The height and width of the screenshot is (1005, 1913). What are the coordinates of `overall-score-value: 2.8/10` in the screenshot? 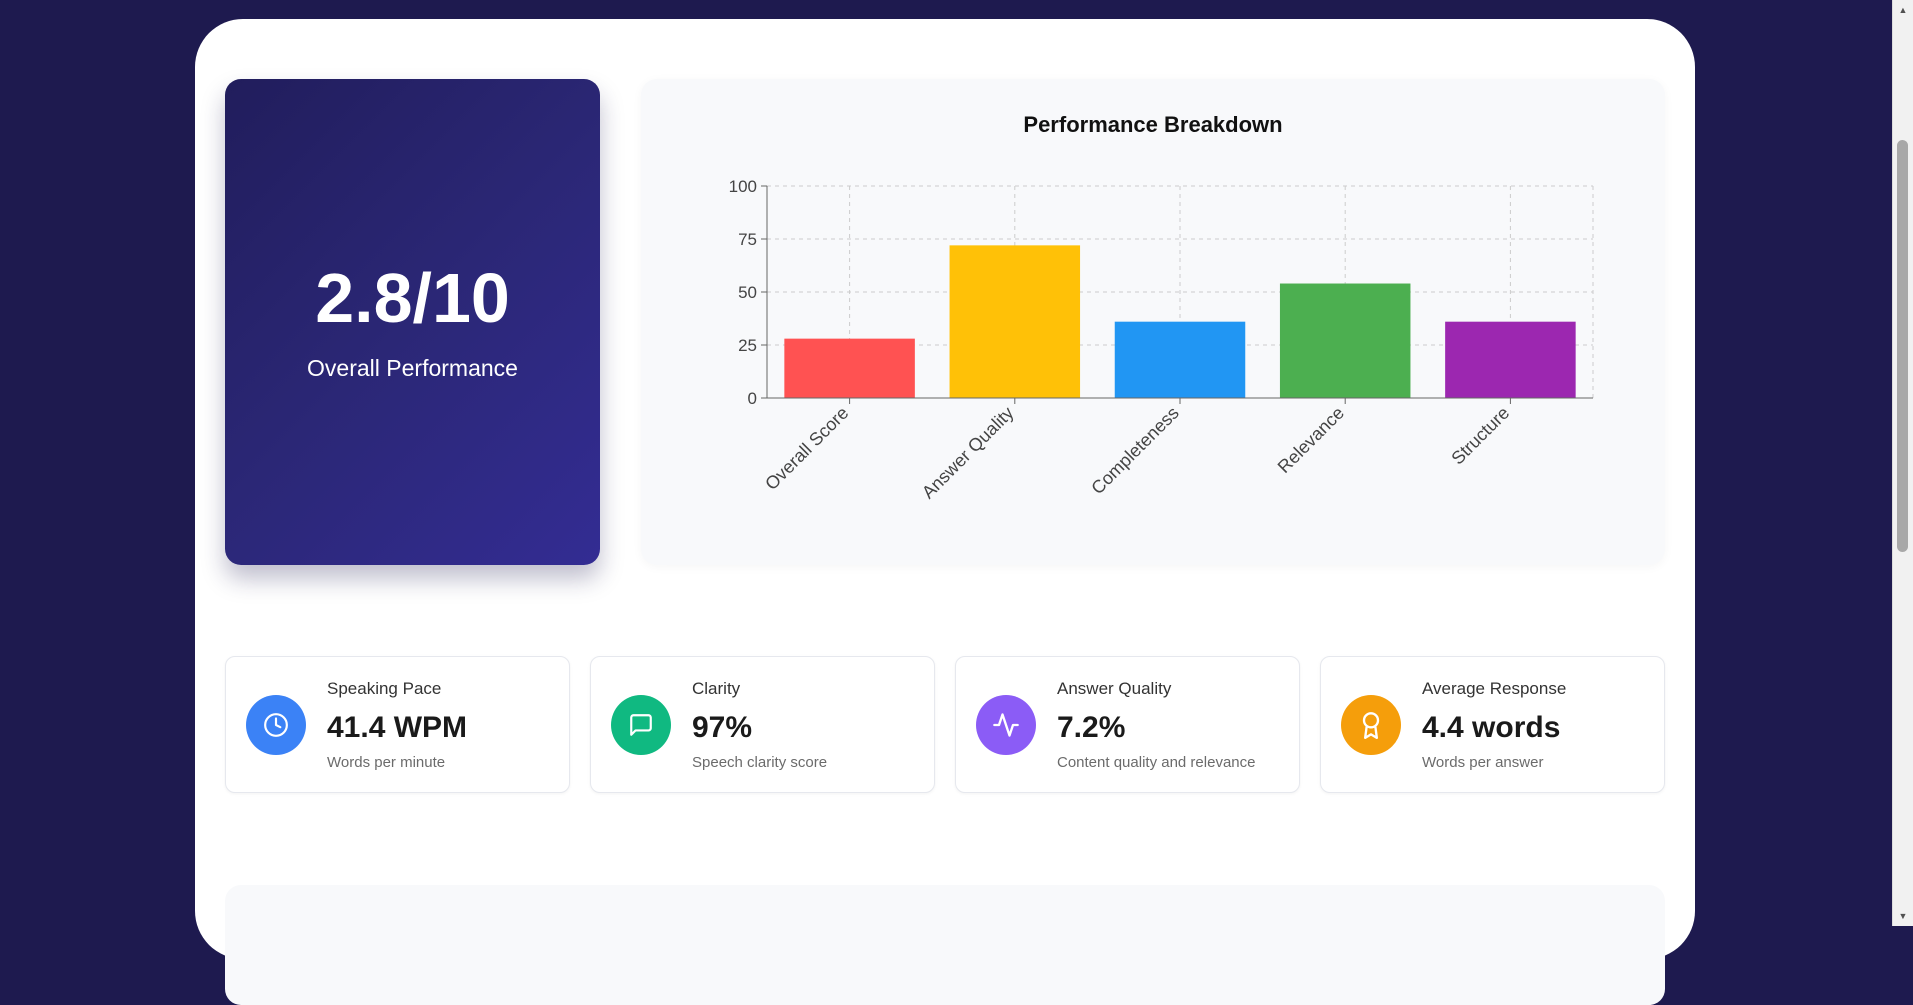 It's located at (412, 297).